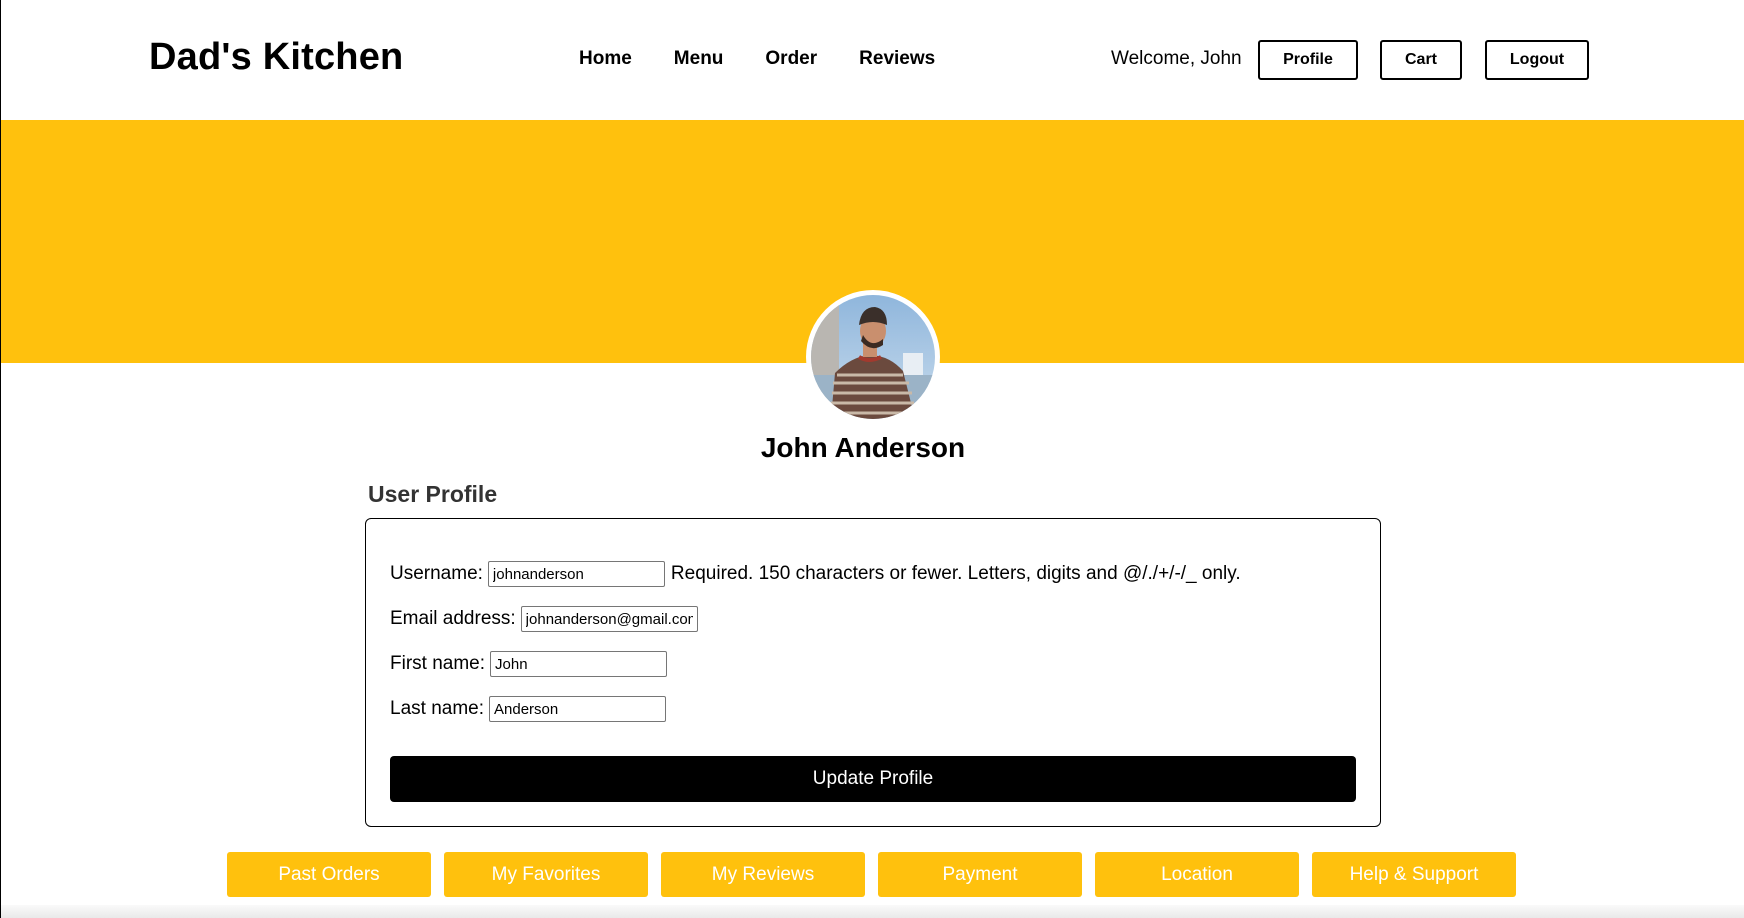 The image size is (1744, 918). What do you see at coordinates (577, 709) in the screenshot?
I see `last-name-input` at bounding box center [577, 709].